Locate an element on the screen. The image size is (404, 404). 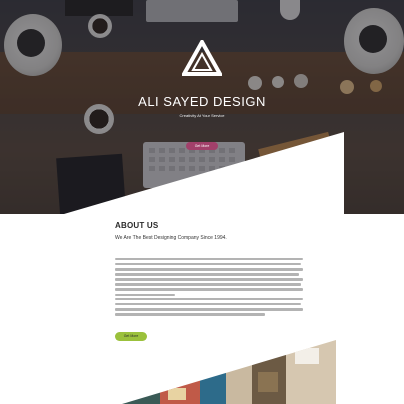
gallery-strip is located at coordinates (229, 372).